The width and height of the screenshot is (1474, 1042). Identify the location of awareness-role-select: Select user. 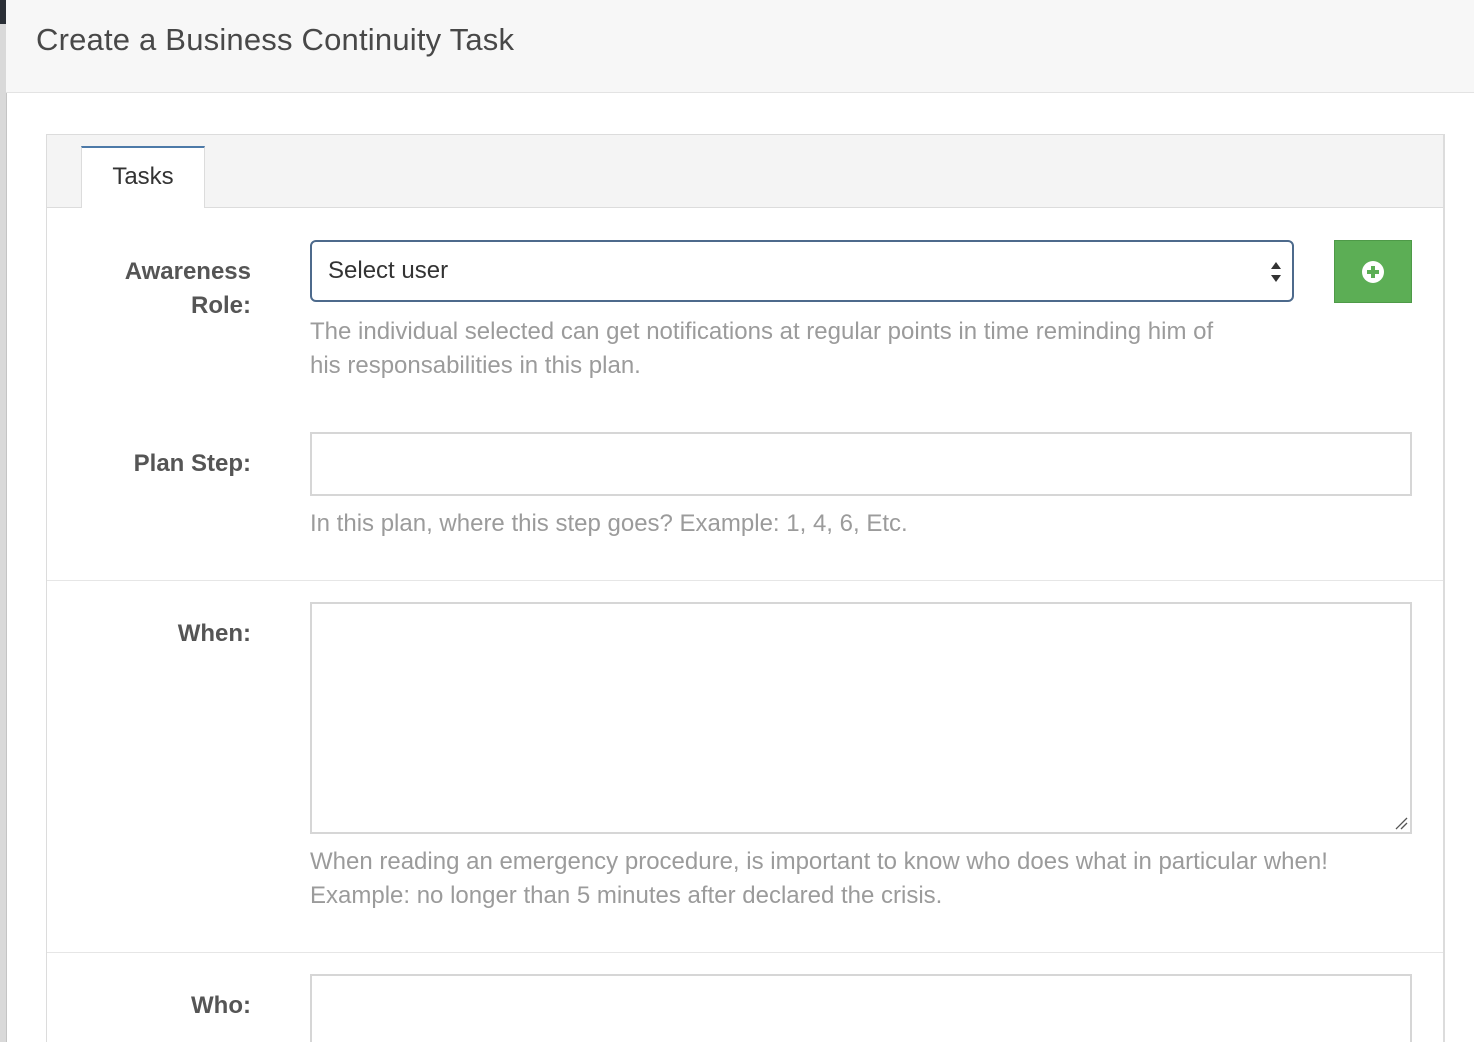
(802, 271).